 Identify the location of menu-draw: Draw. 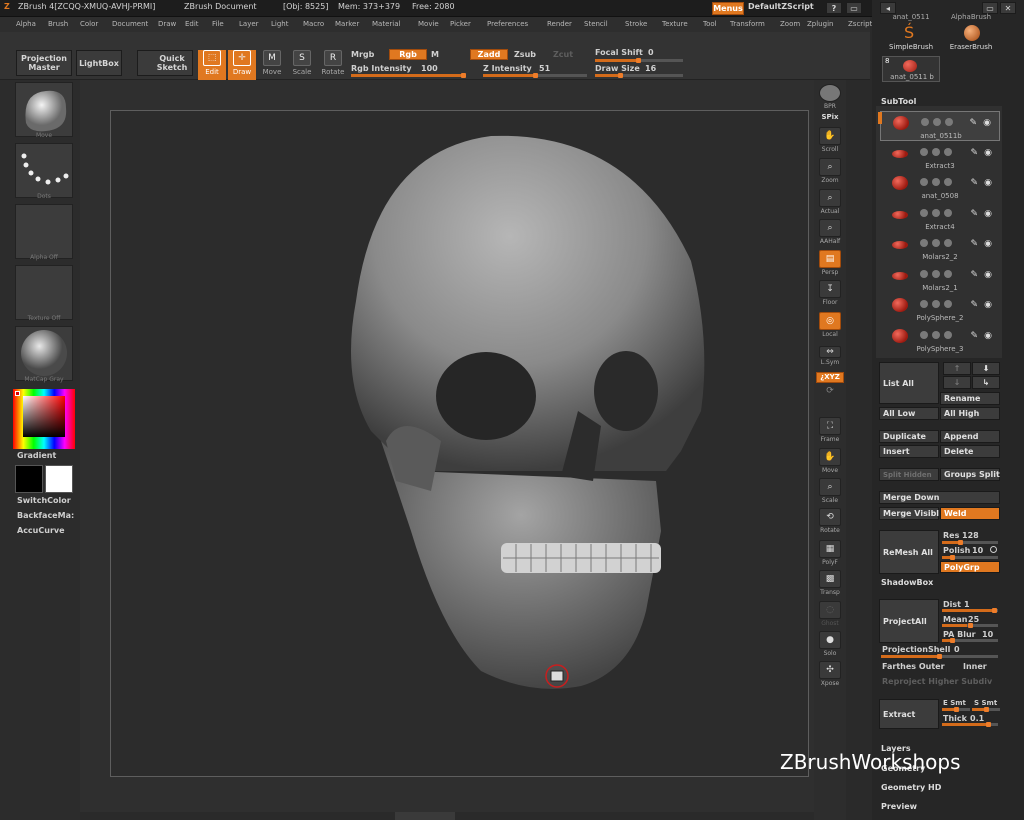
(167, 24).